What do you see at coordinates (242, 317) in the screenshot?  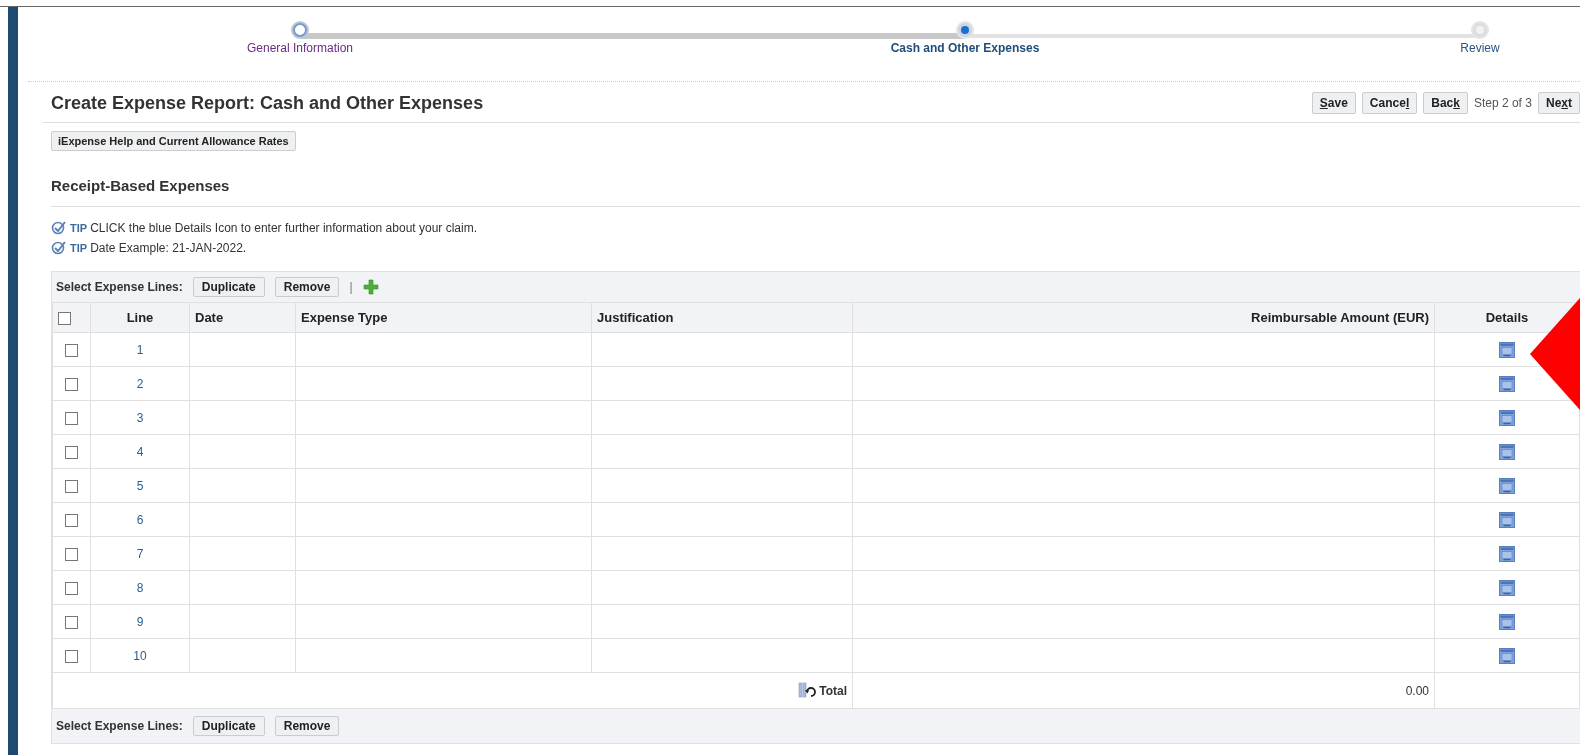 I see `column-header: Date` at bounding box center [242, 317].